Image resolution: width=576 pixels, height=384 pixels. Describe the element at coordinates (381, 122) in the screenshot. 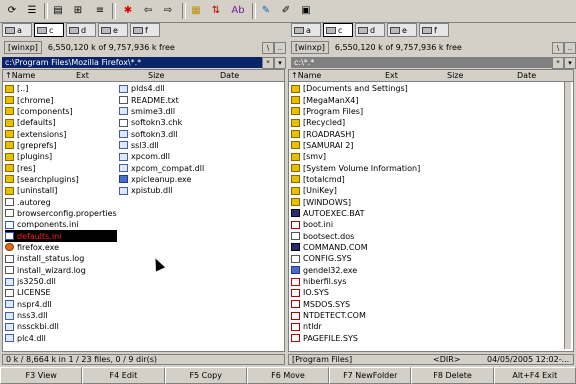

I see `folder-list-item: [Recycled]` at that location.